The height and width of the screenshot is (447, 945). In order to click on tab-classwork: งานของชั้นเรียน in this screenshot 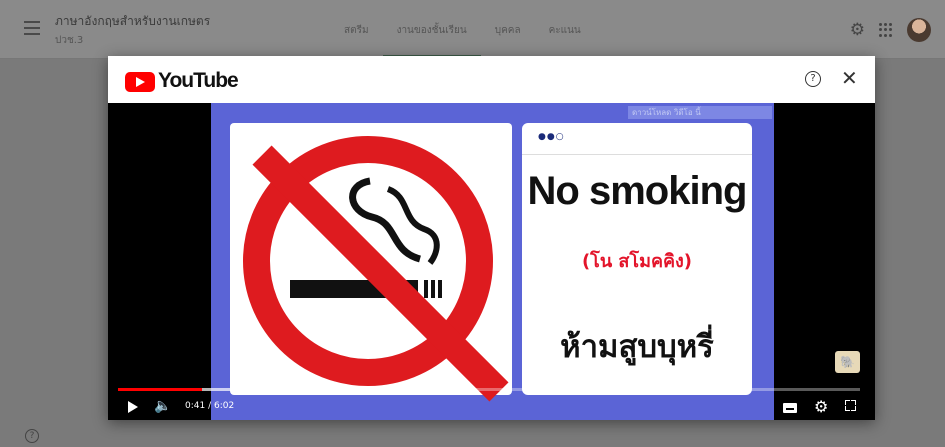, I will do `click(431, 29)`.